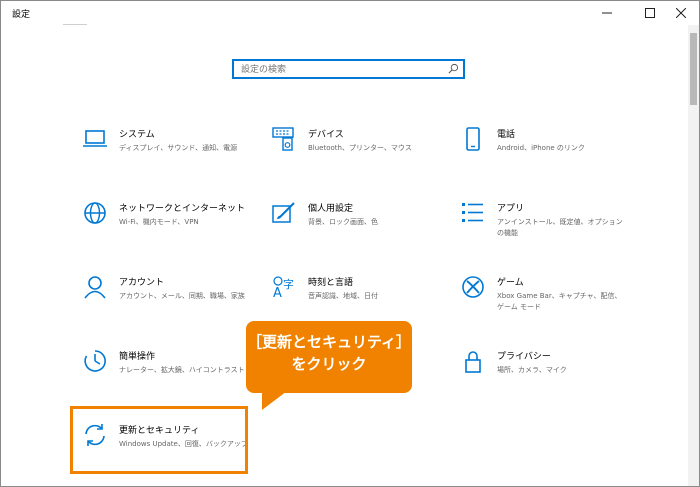 The width and height of the screenshot is (700, 487). What do you see at coordinates (473, 139) in the screenshot?
I see `phone-icon` at bounding box center [473, 139].